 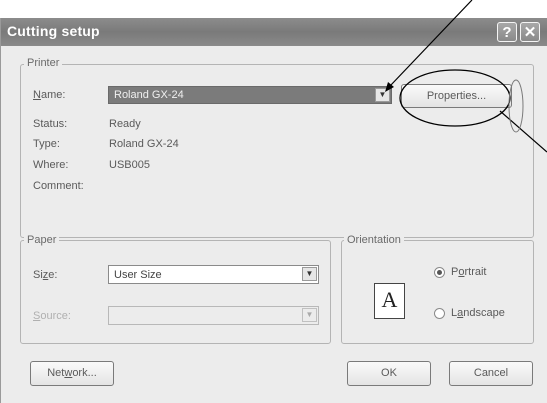 I want to click on annotation-overlay, so click(x=466, y=76).